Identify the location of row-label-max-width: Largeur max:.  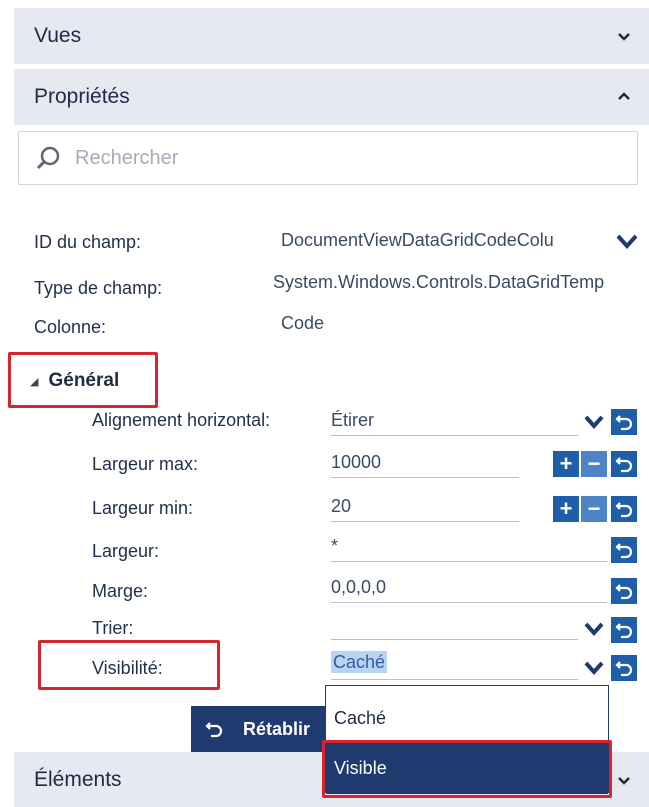
(145, 464).